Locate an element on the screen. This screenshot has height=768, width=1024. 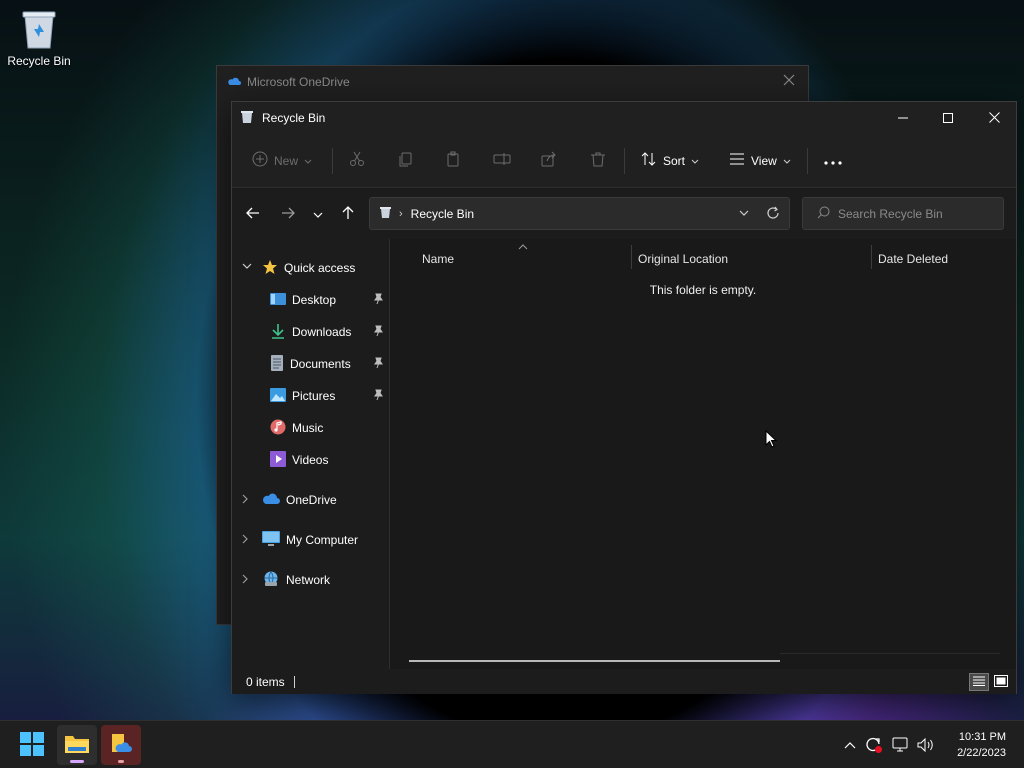
empty-folder-message: This folder is empty. is located at coordinates (703, 290).